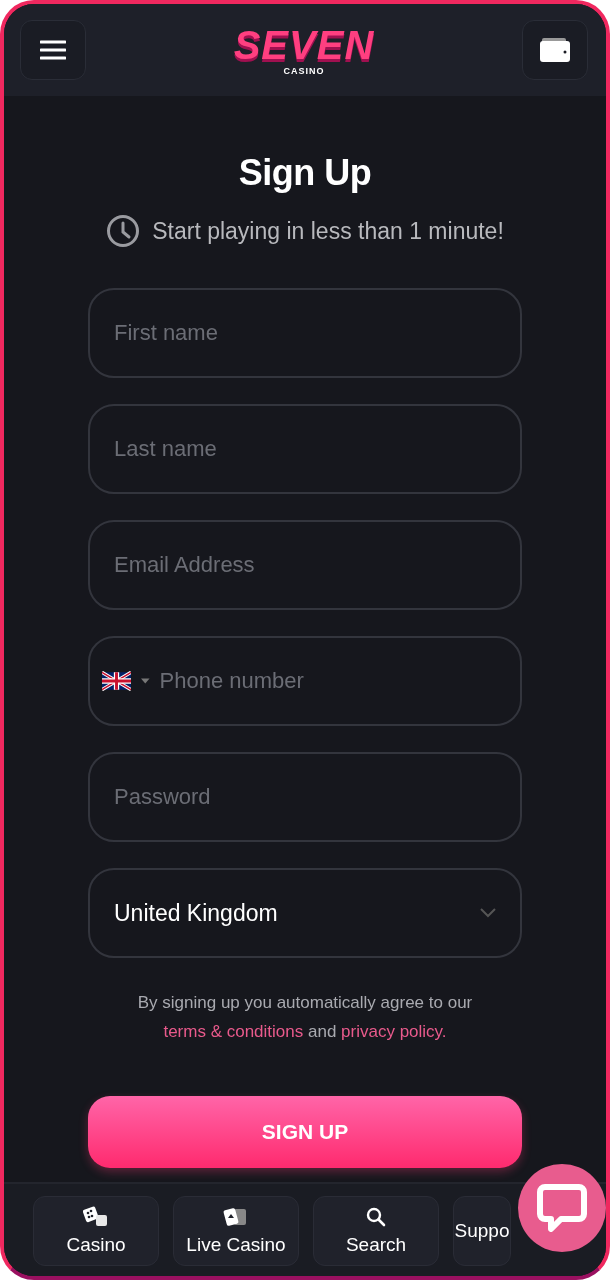  I want to click on cards-icon, so click(236, 1217).